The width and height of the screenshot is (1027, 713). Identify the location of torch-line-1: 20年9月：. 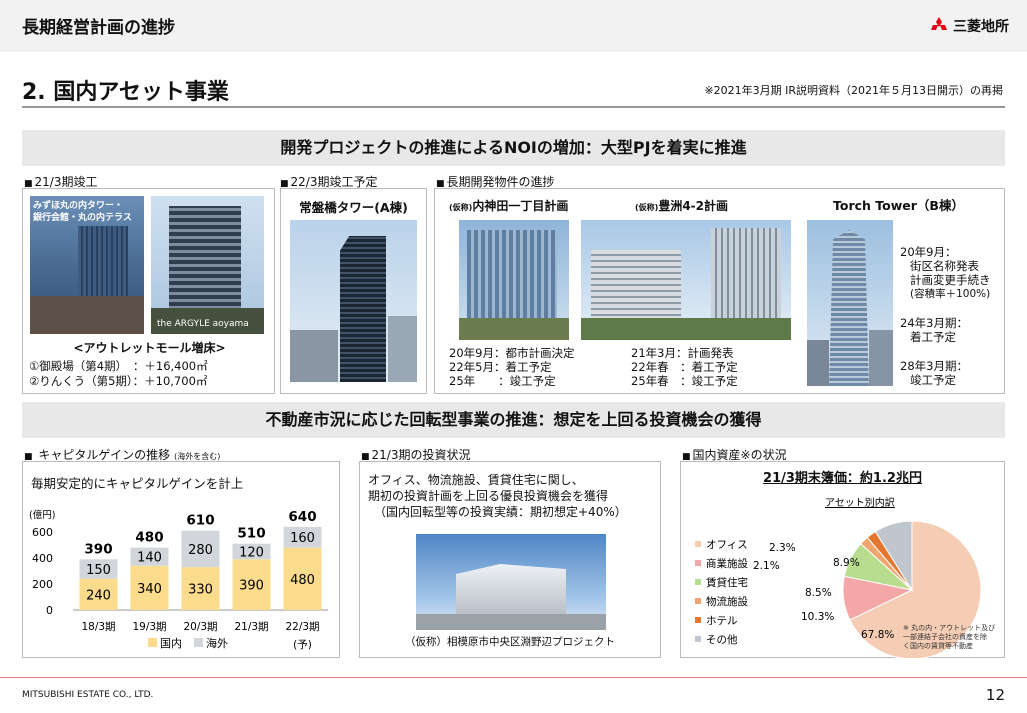
(928, 252).